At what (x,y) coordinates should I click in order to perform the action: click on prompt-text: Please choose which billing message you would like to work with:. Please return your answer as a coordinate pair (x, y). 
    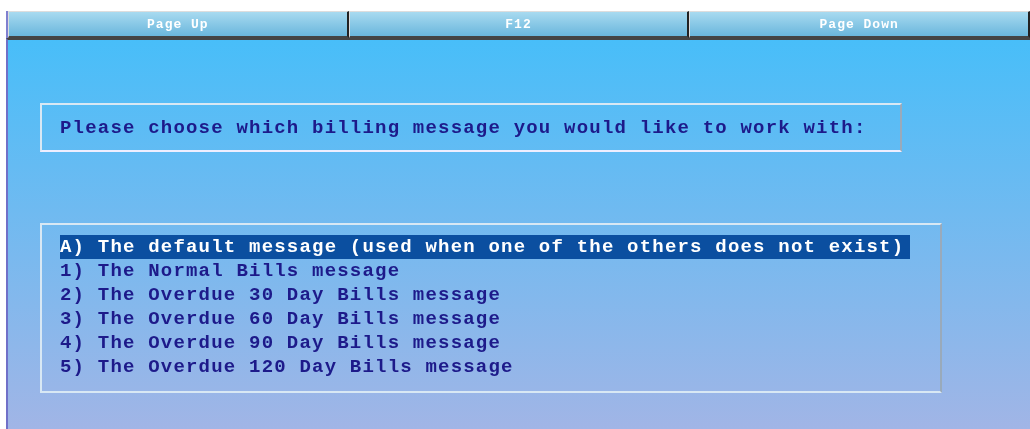
    Looking at the image, I should click on (463, 127).